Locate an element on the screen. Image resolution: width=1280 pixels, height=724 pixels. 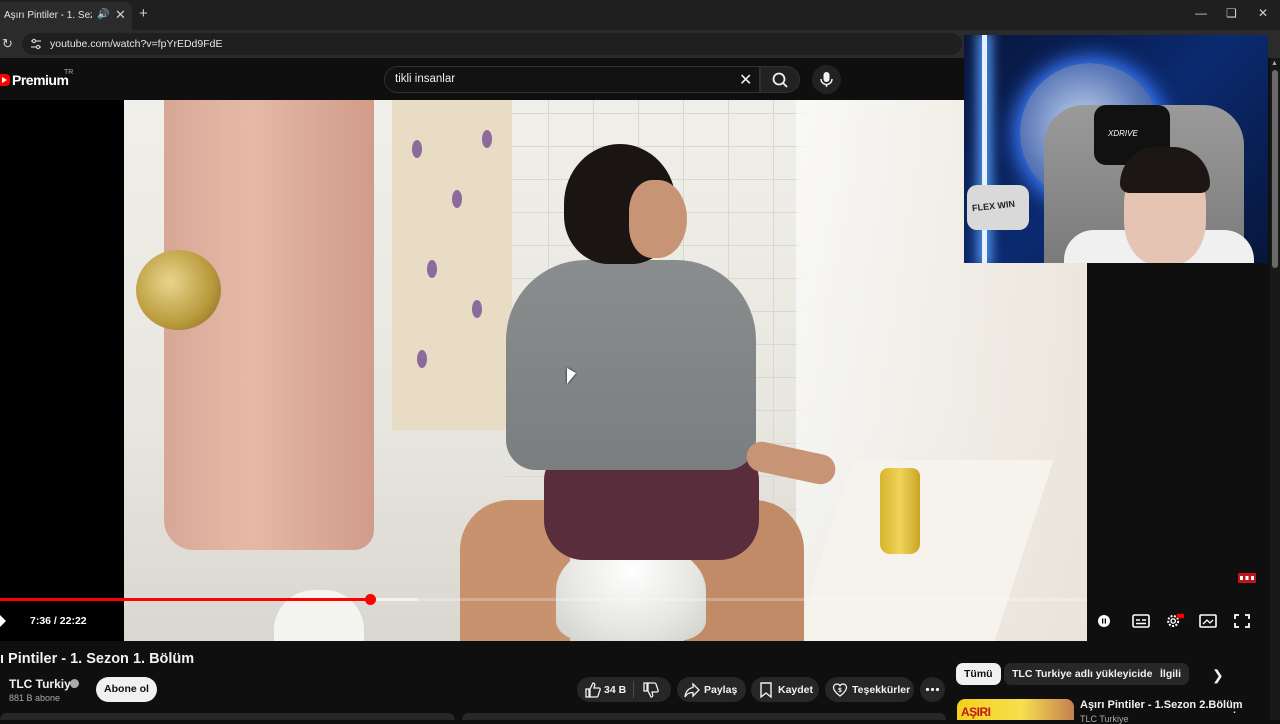
scroll-thumb is located at coordinates (1275, 169).